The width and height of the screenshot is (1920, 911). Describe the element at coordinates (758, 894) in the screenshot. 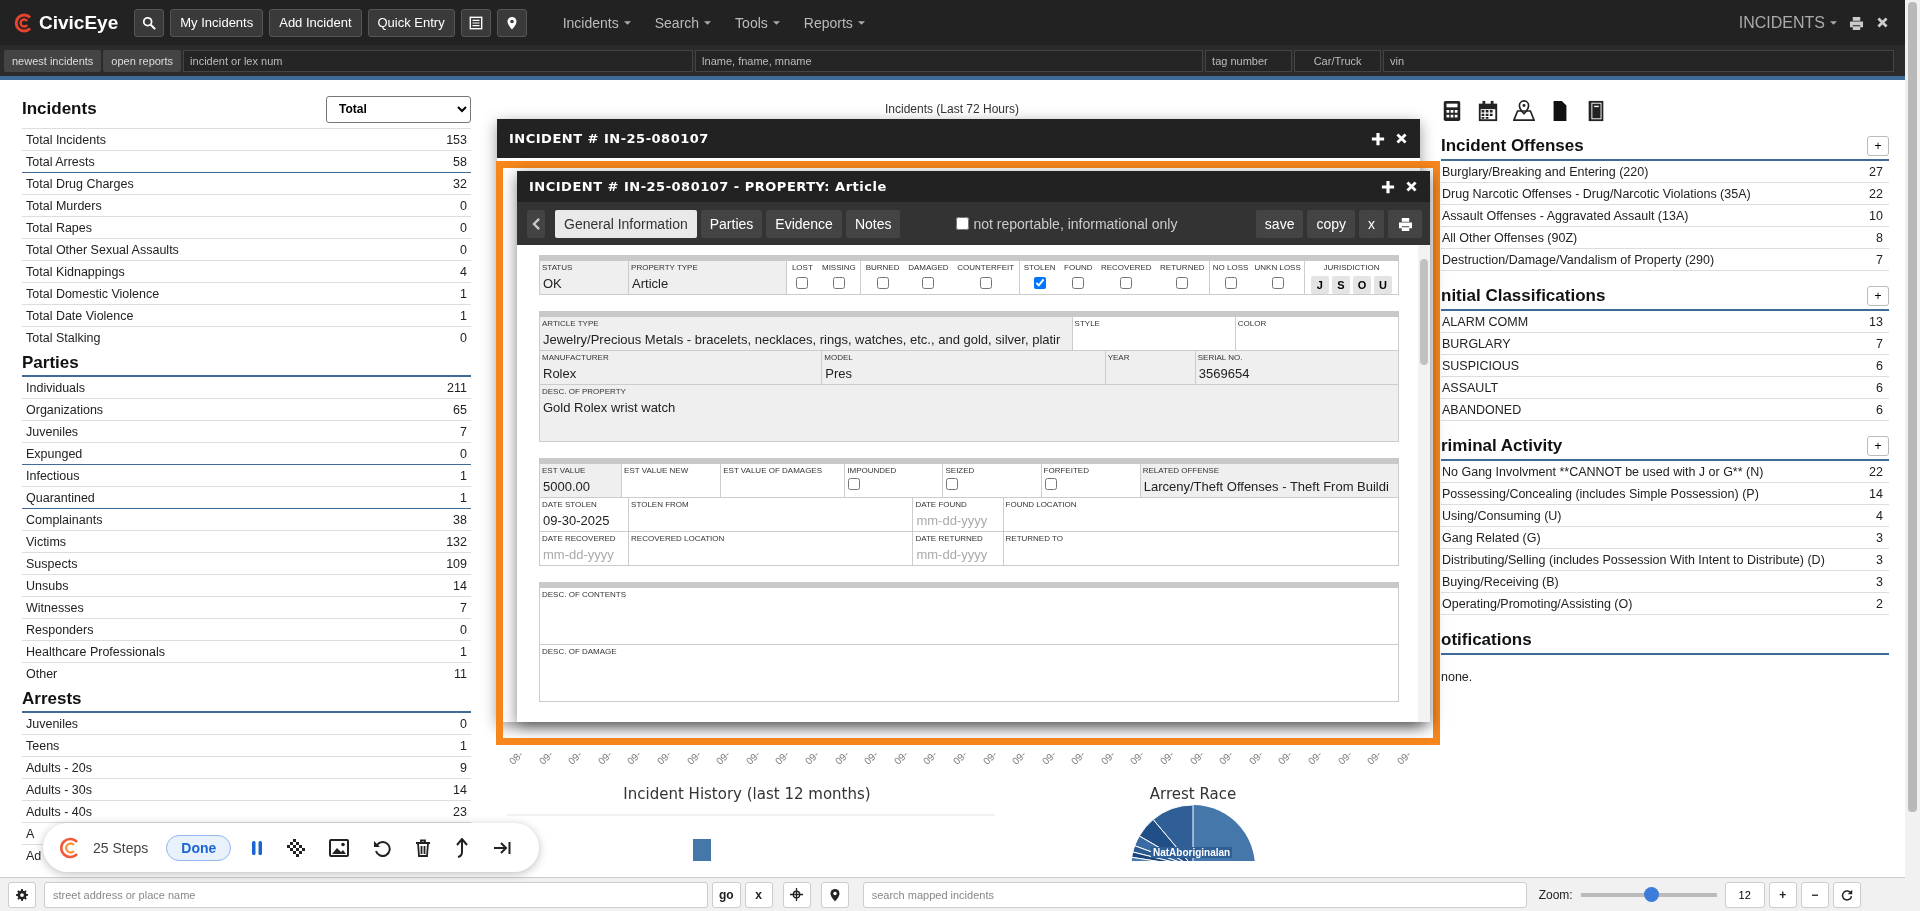

I see `clear-button: x` at that location.